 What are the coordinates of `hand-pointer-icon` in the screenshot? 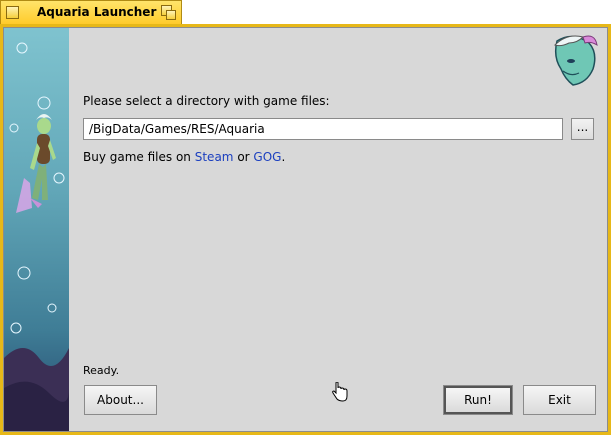 It's located at (340, 392).